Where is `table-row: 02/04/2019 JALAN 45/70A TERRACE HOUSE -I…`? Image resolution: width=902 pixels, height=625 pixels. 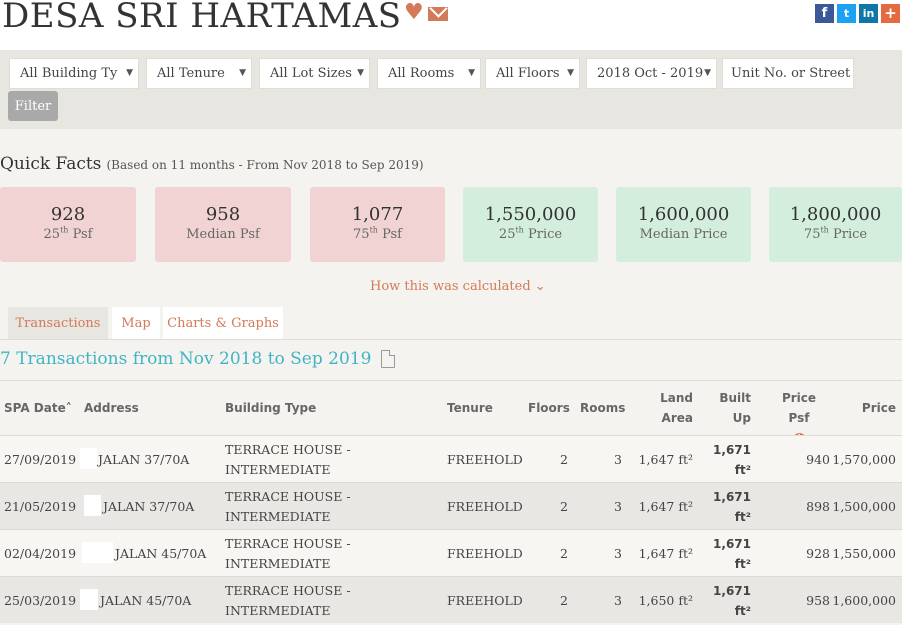
table-row: 02/04/2019 JALAN 45/70A TERRACE HOUSE -I… is located at coordinates (451, 552).